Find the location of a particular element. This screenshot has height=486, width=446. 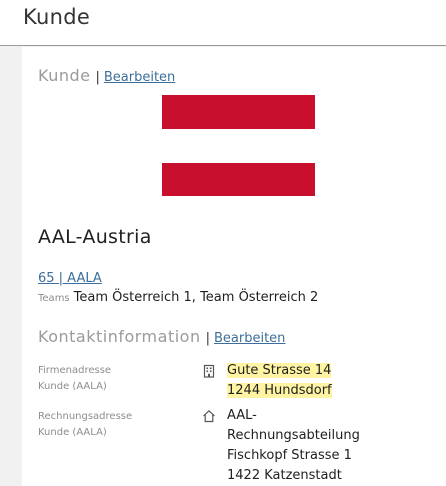

customer-section-title: Kunde is located at coordinates (64, 75).